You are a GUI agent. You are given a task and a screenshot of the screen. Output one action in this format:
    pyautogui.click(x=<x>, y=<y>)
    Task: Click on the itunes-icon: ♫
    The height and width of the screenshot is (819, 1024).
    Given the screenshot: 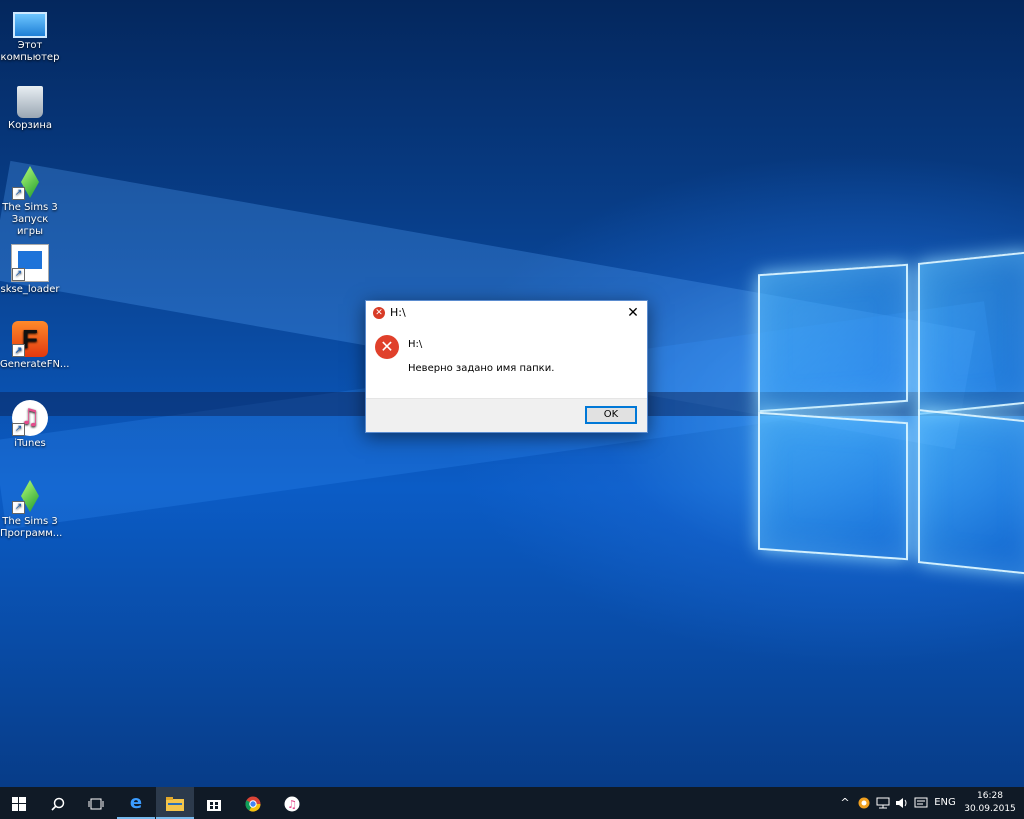 What is the action you would take?
    pyautogui.click(x=292, y=803)
    